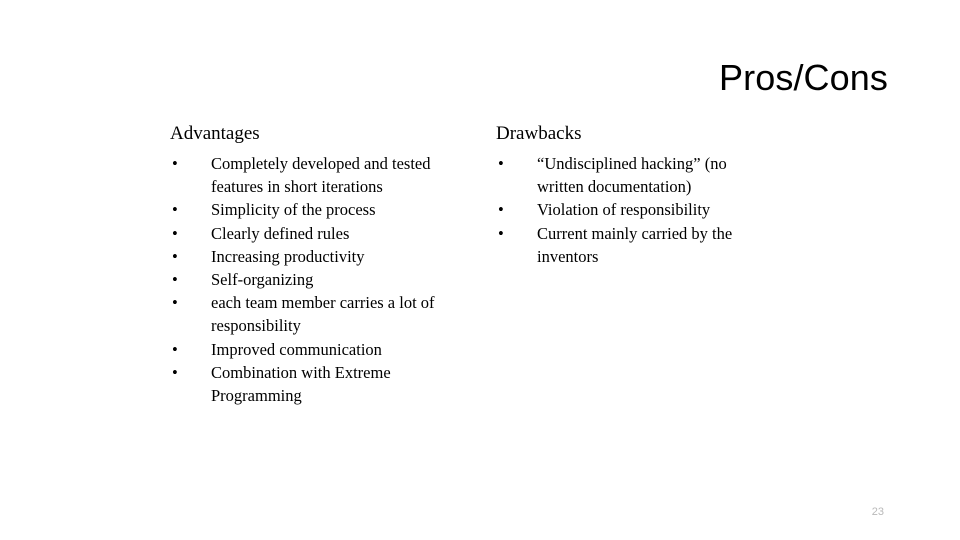 The height and width of the screenshot is (540, 960). Describe the element at coordinates (293, 210) in the screenshot. I see `list-item-label: Simplicity of the process` at that location.